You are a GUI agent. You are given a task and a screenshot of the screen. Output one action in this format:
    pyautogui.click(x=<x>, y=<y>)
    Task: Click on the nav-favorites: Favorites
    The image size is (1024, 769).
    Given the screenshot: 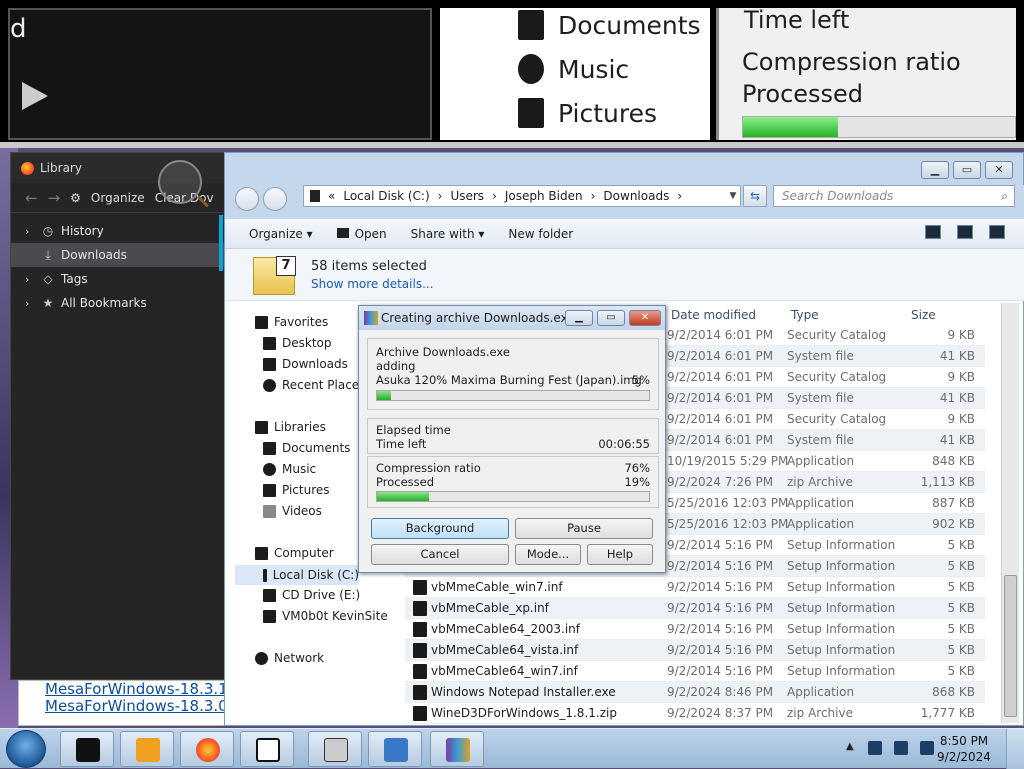 What is the action you would take?
    pyautogui.click(x=291, y=322)
    